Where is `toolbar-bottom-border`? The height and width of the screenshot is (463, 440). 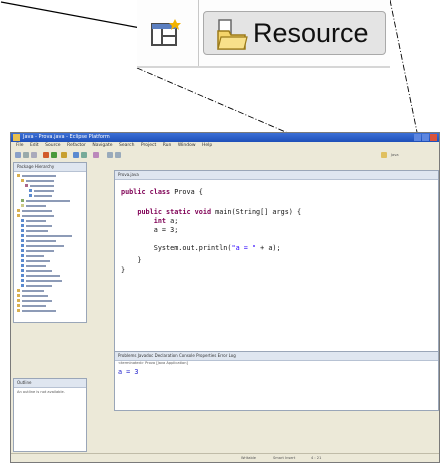
toolbar-bottom-border is located at coordinates (263, 67).